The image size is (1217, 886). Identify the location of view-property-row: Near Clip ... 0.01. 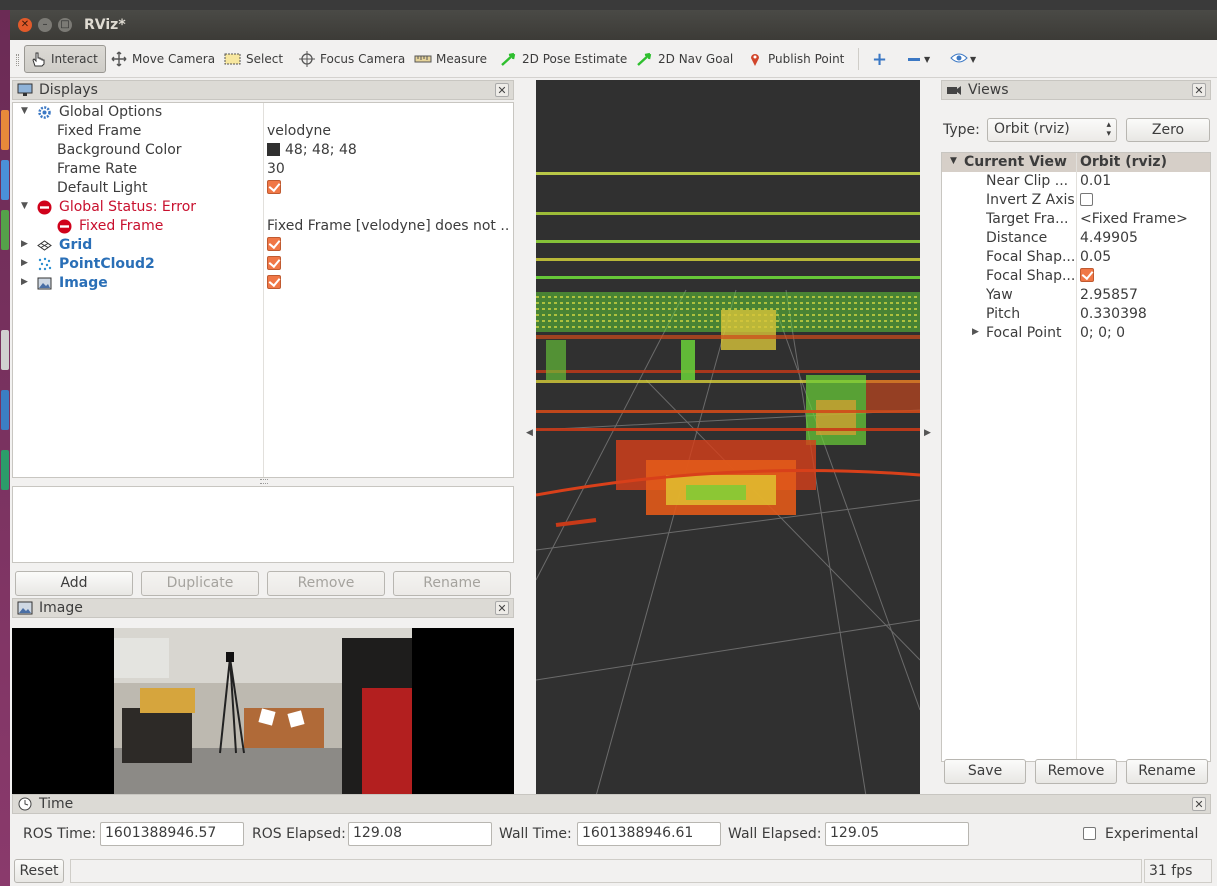
(1076, 181).